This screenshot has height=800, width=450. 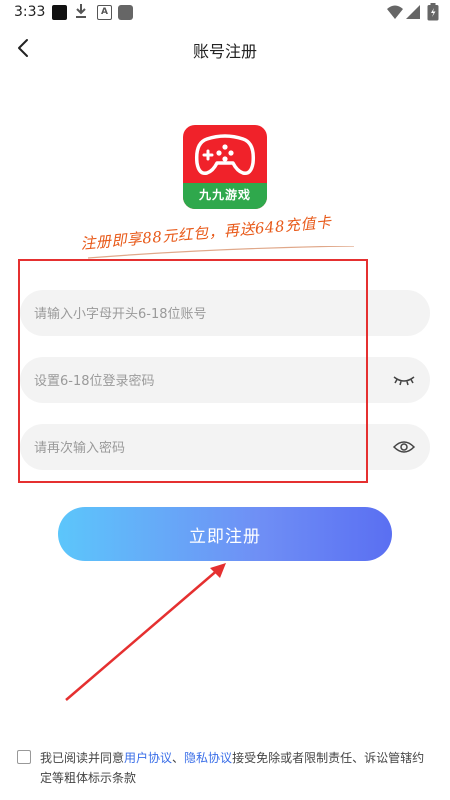 I want to click on app-notification-icon, so click(x=125, y=12).